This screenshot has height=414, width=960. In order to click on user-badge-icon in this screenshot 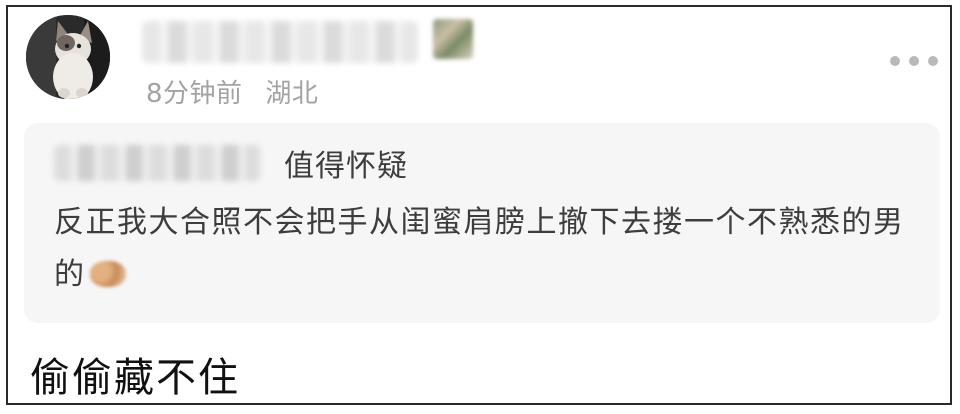, I will do `click(453, 39)`.